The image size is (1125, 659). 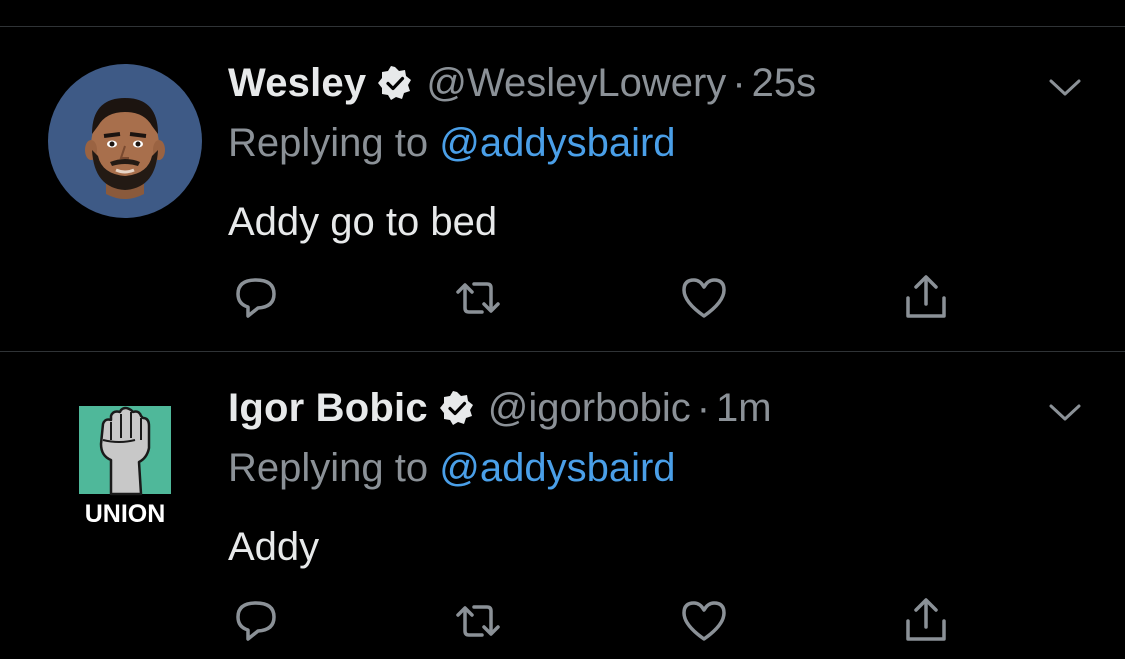 I want to click on tweet-header: Wesley @WesleyLowery · 25s, so click(x=646, y=83).